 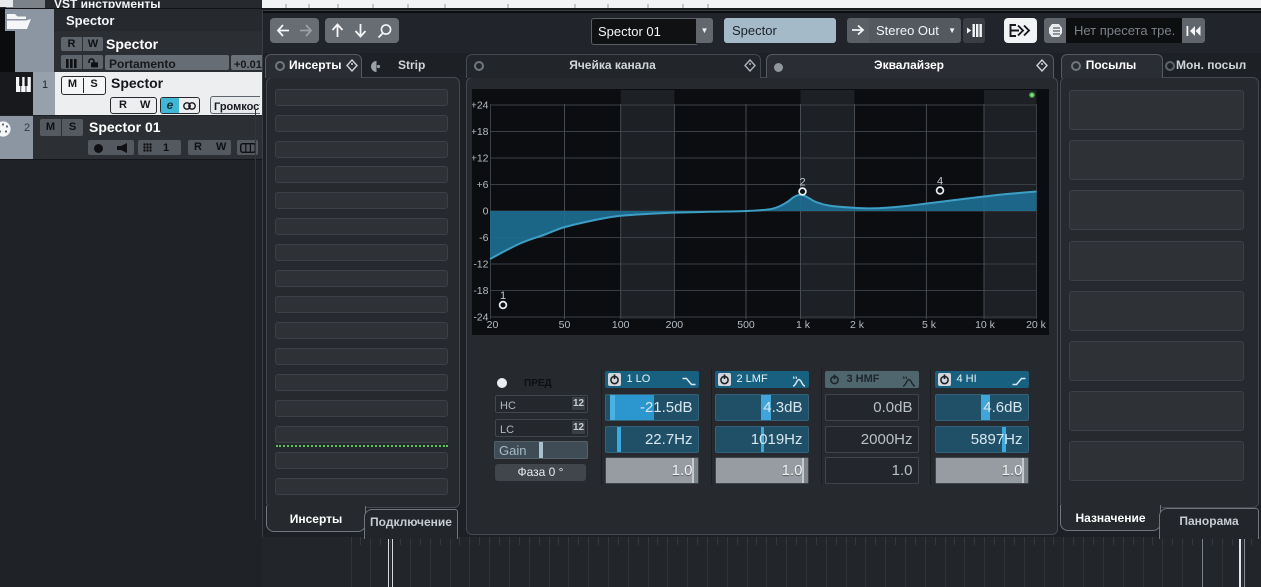 I want to click on svg-text: 1 k, so click(x=803, y=325).